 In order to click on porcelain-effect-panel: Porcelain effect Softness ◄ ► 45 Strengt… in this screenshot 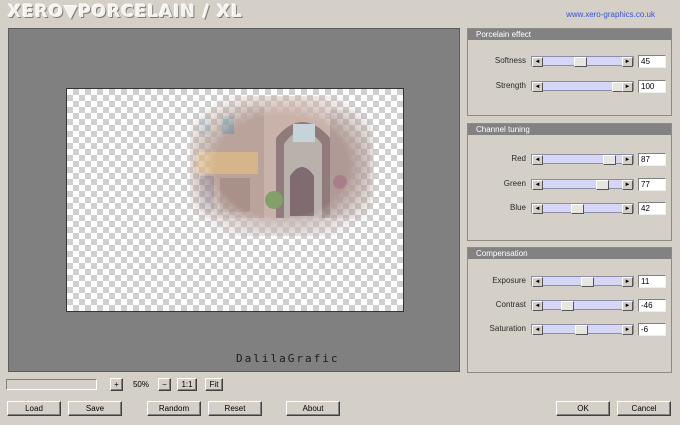, I will do `click(569, 72)`.